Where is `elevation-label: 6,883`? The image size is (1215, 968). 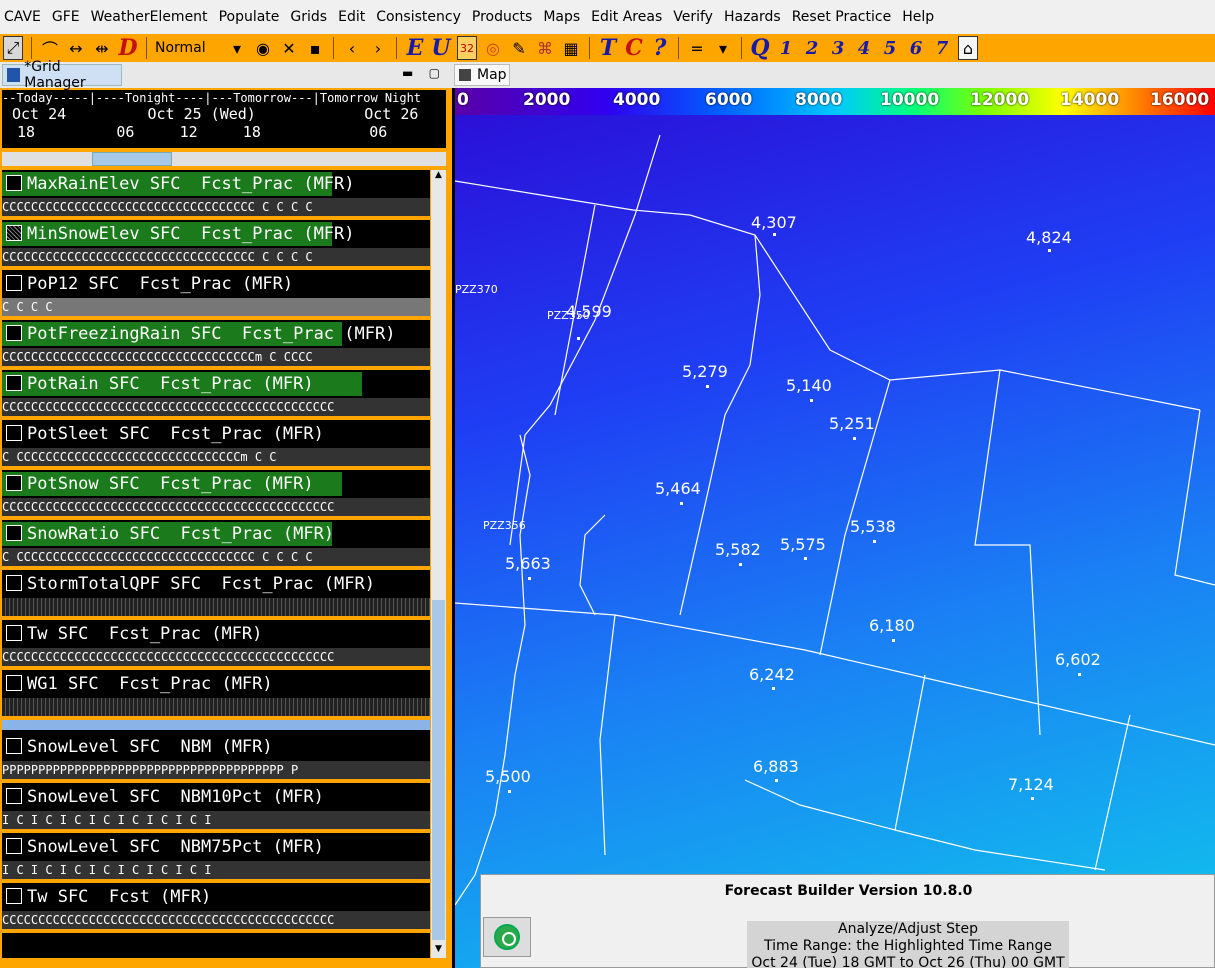
elevation-label: 6,883 is located at coordinates (776, 766).